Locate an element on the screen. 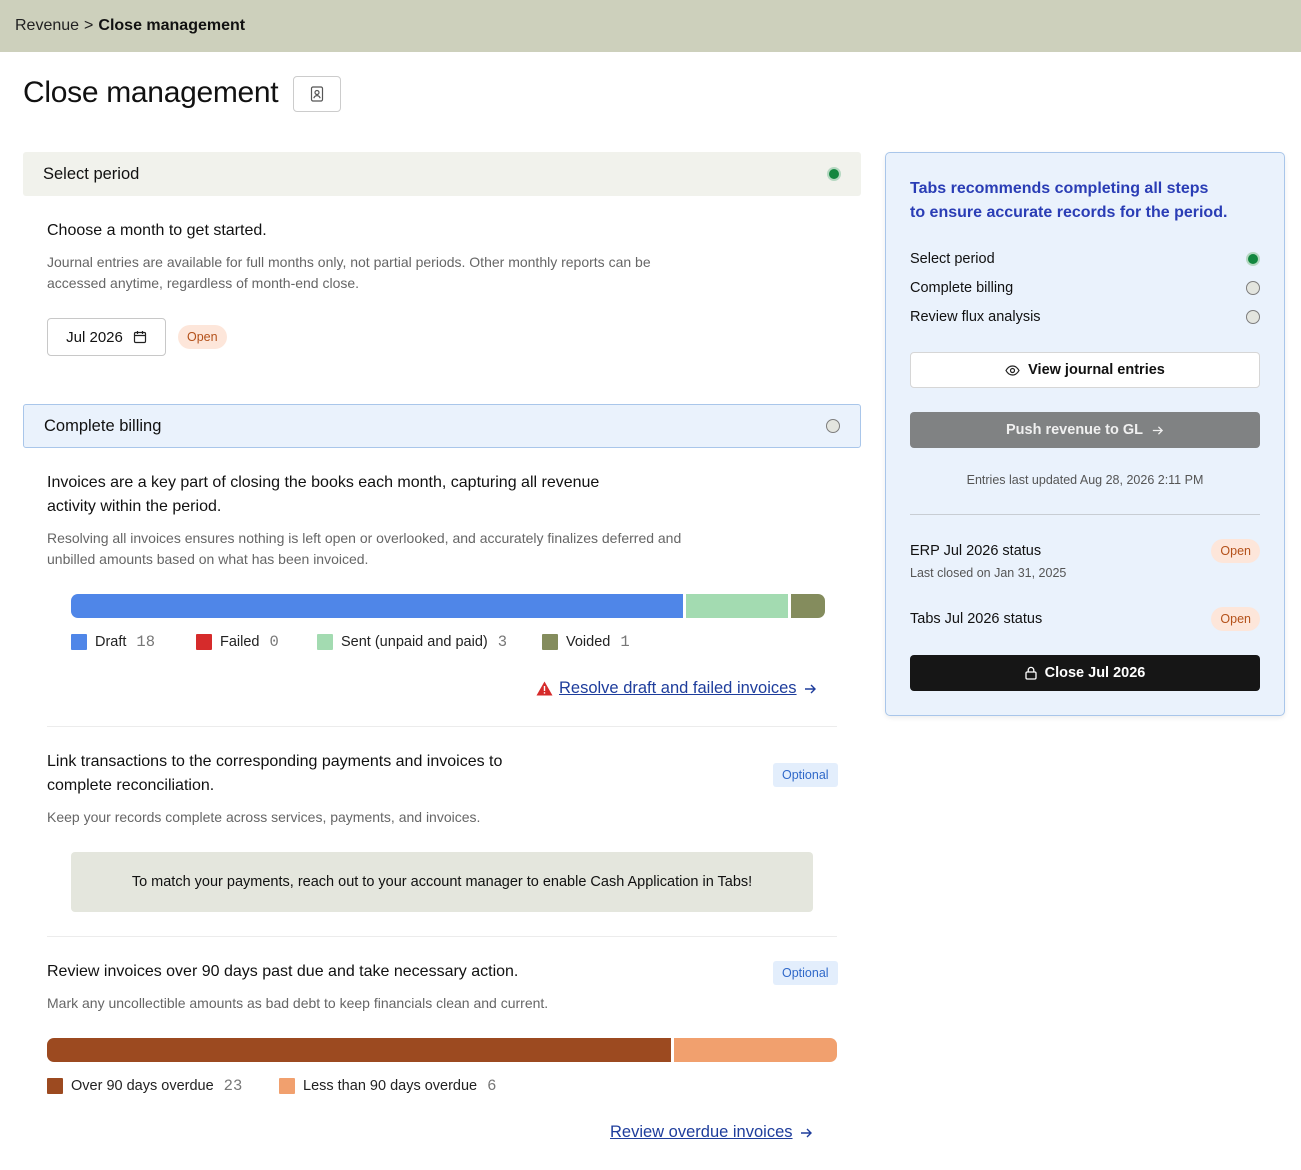 This screenshot has width=1301, height=1170. checklist-step-label: Select period is located at coordinates (952, 259).